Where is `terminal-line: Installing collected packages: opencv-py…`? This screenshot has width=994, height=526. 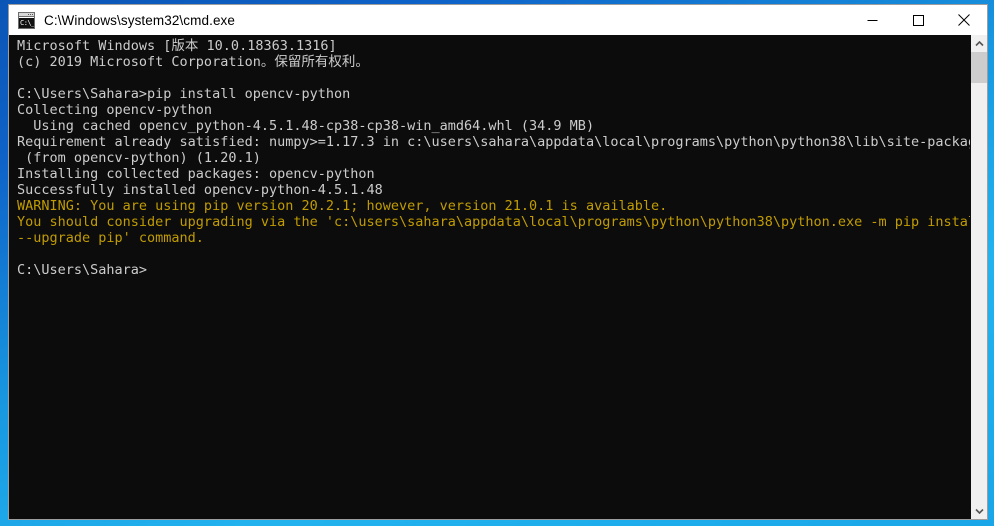
terminal-line: Installing collected packages: opencv-py… is located at coordinates (196, 174).